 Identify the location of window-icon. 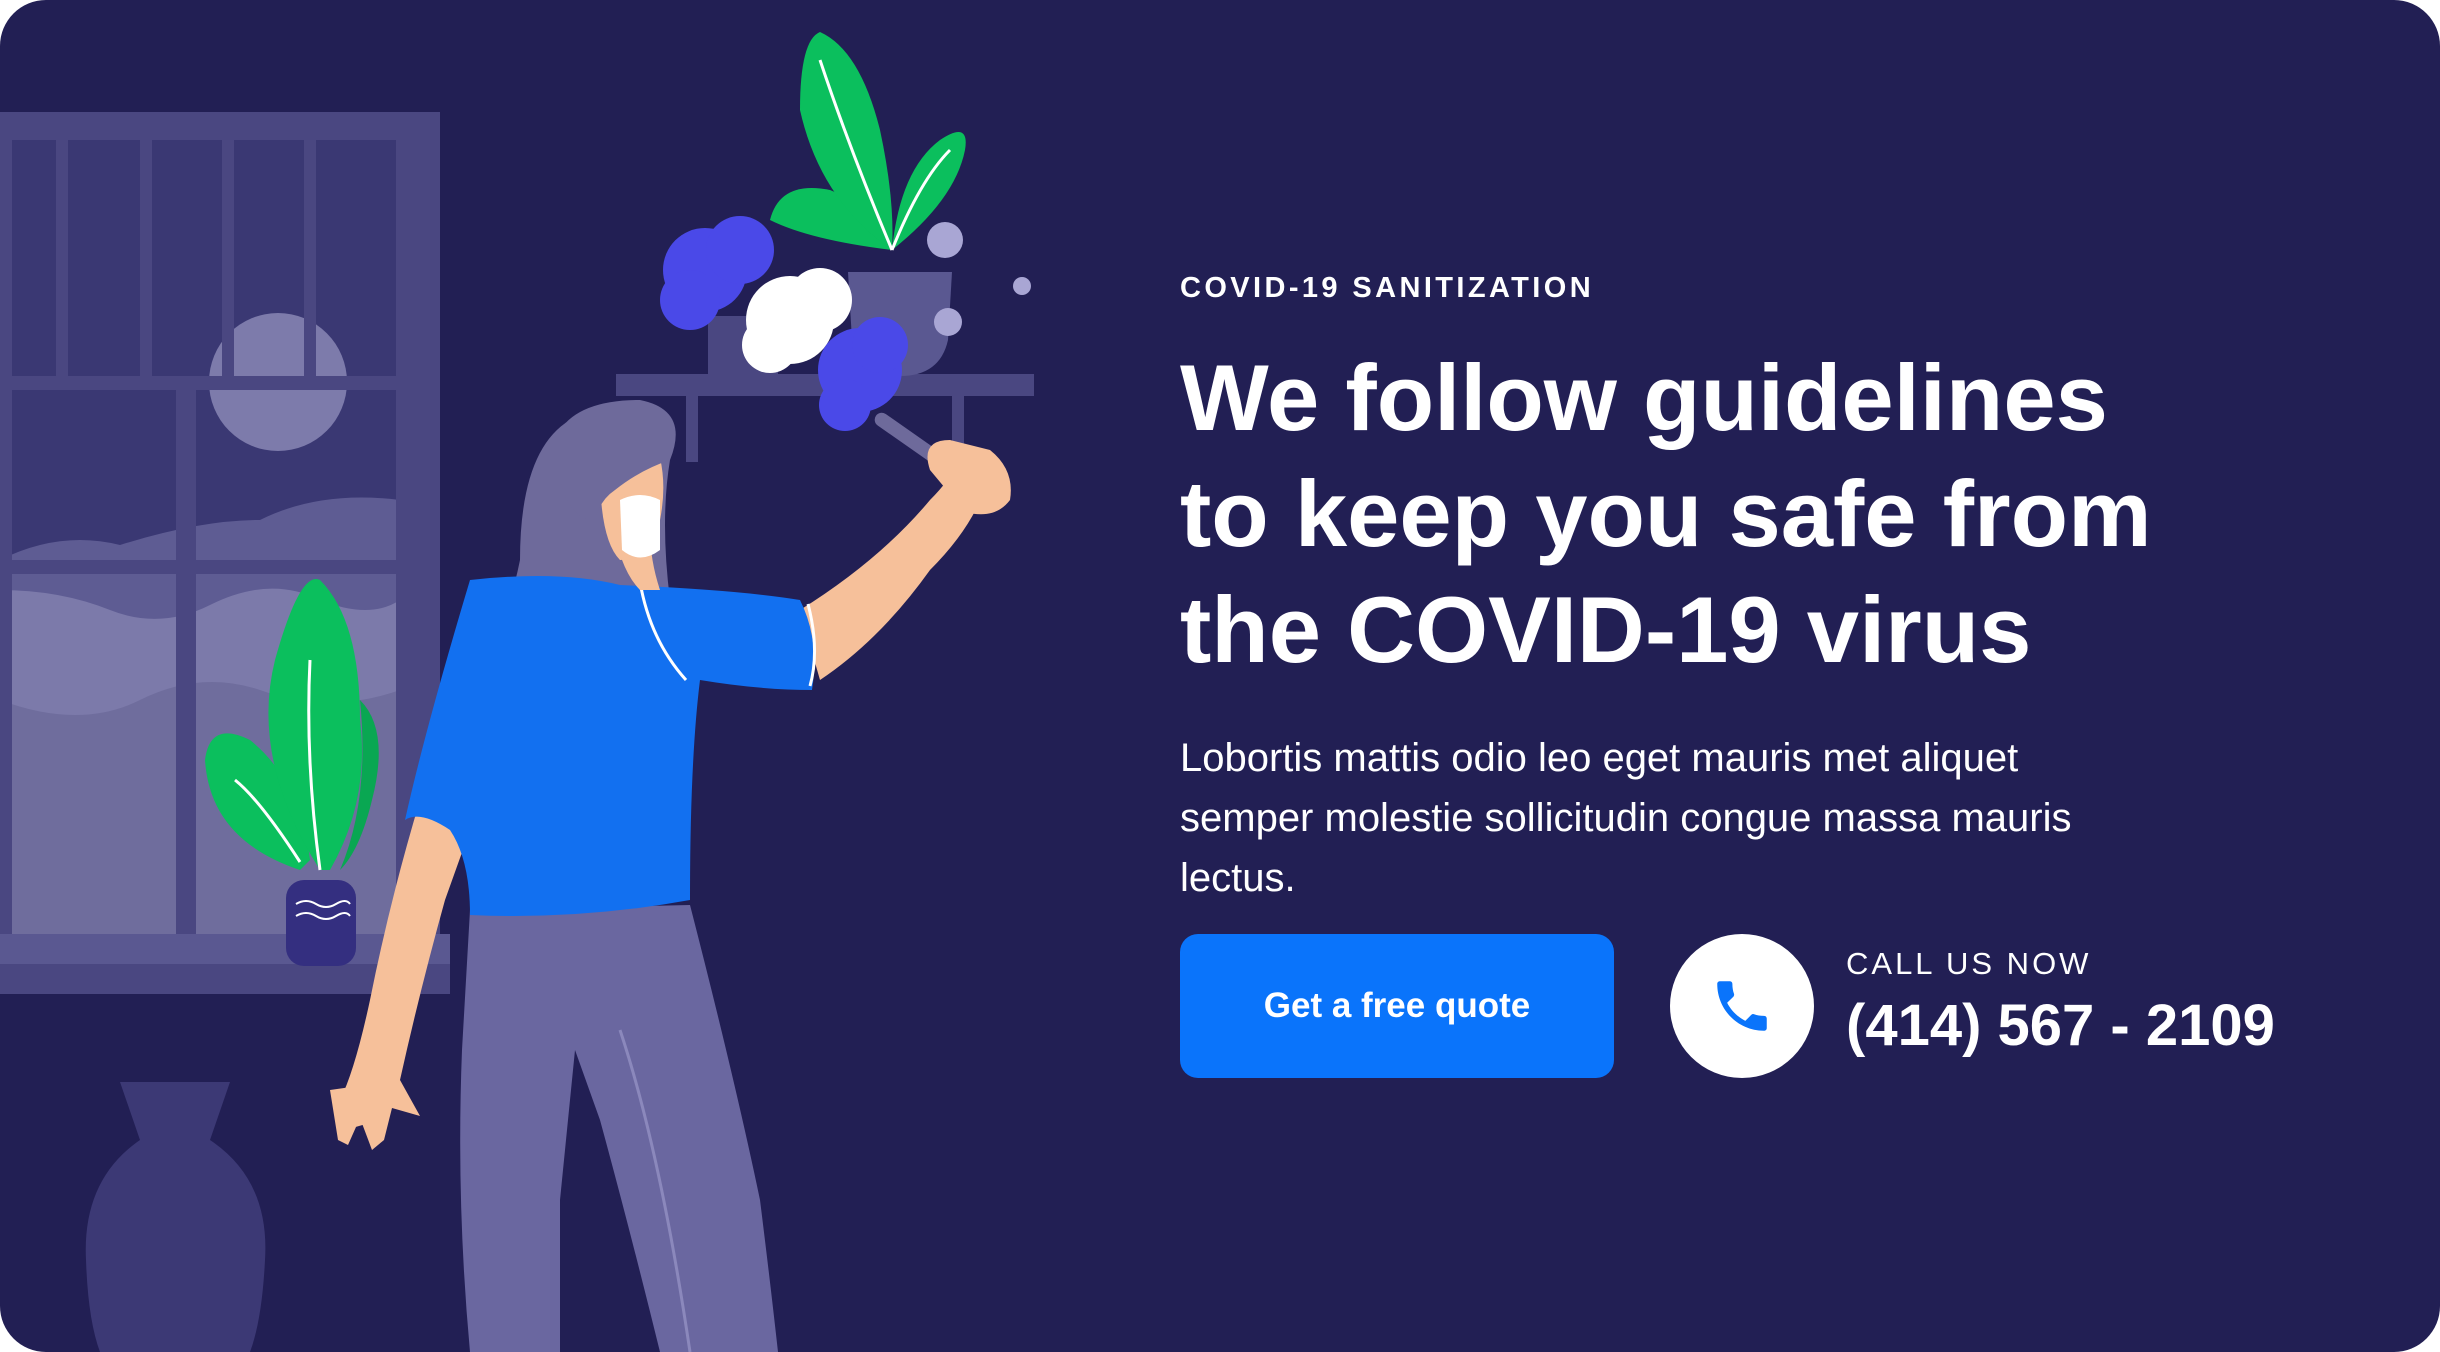
(225, 553).